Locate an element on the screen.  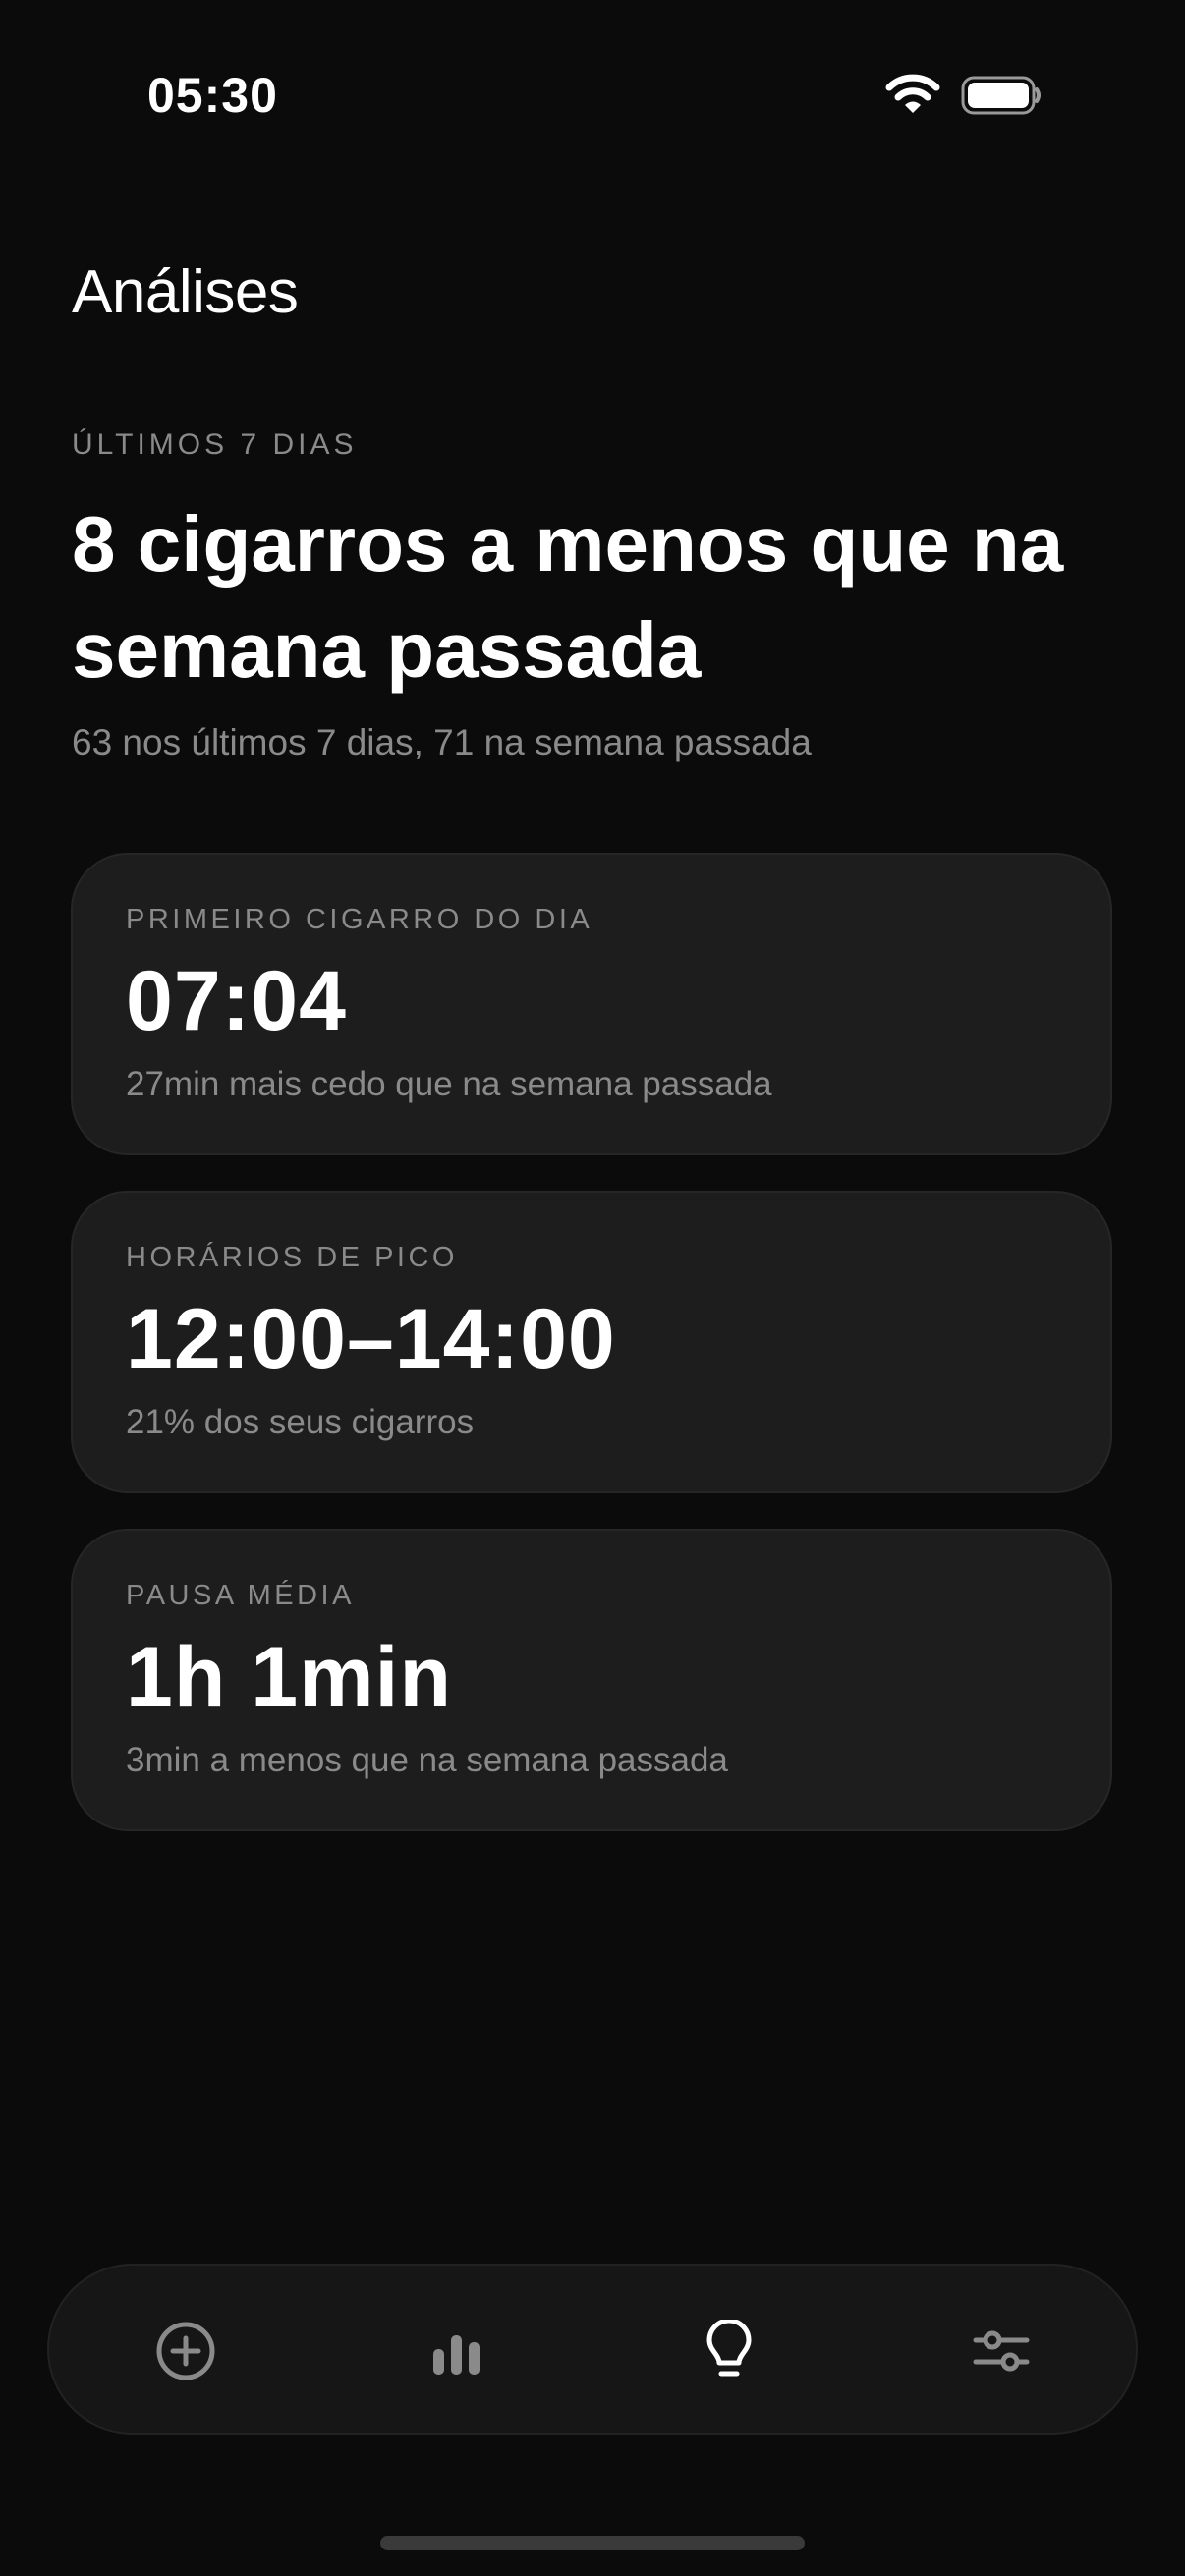
card-label: PRIMEIRO CIGARRO DO DIA is located at coordinates (359, 919).